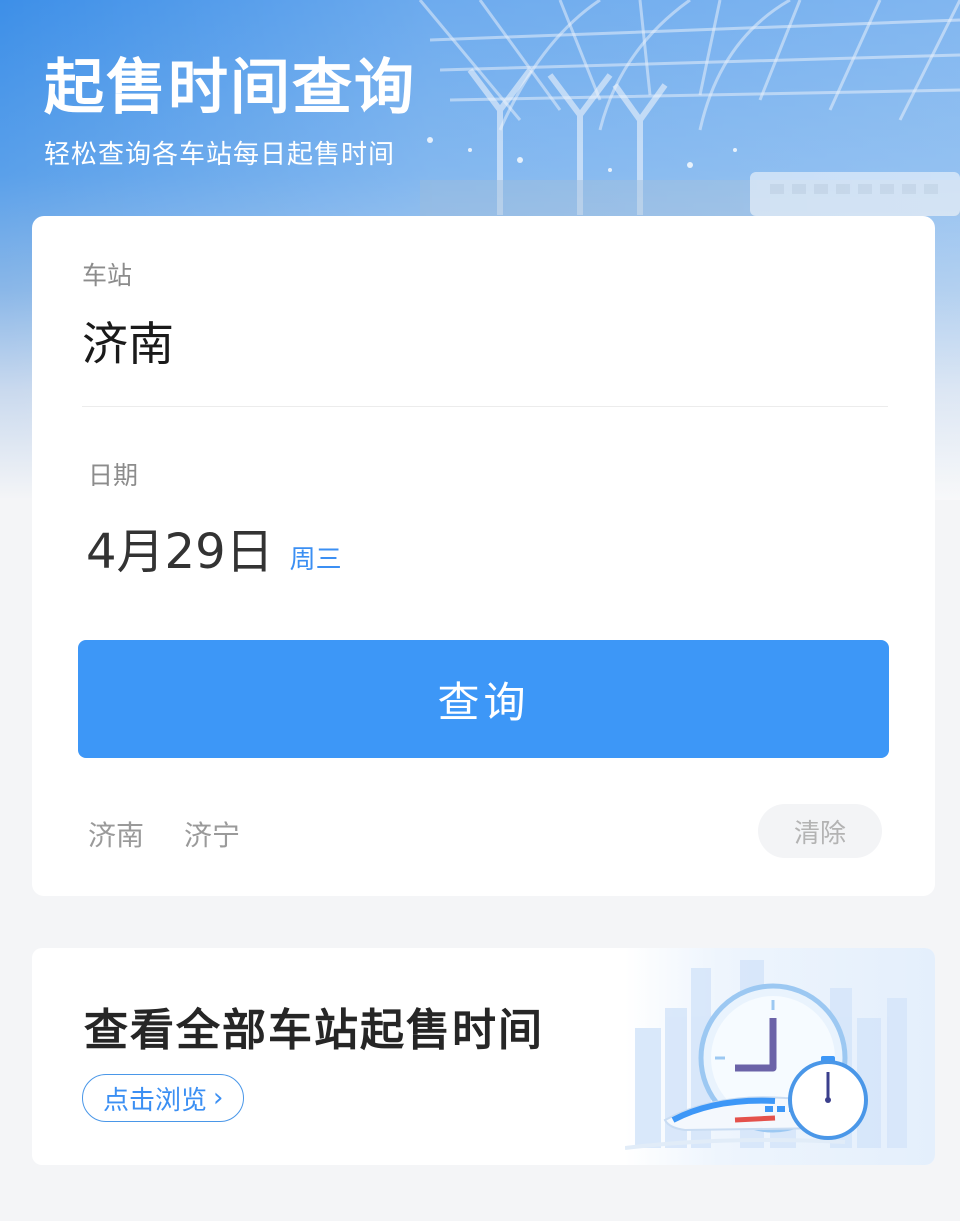 The image size is (960, 1221). What do you see at coordinates (113, 475) in the screenshot?
I see `date-label: 日期` at bounding box center [113, 475].